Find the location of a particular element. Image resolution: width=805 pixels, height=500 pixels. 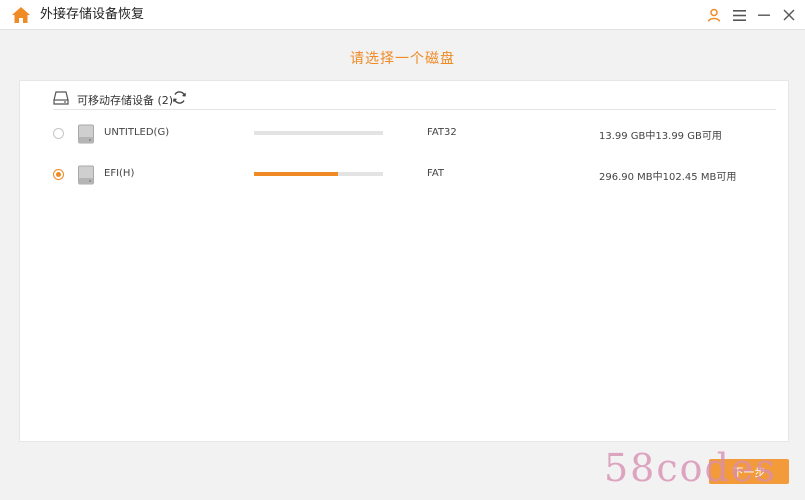

close-icon is located at coordinates (789, 15).